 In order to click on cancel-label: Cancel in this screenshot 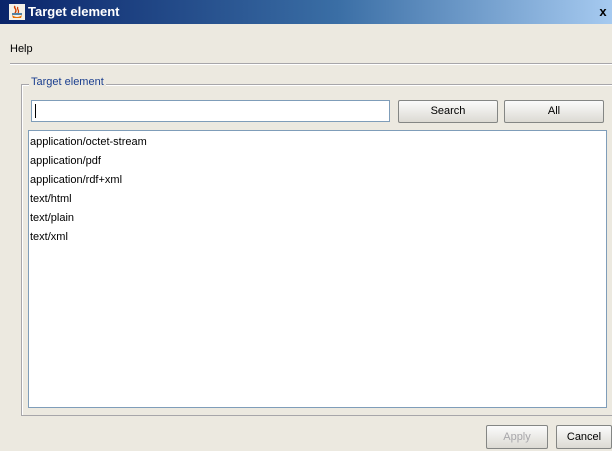, I will do `click(584, 437)`.